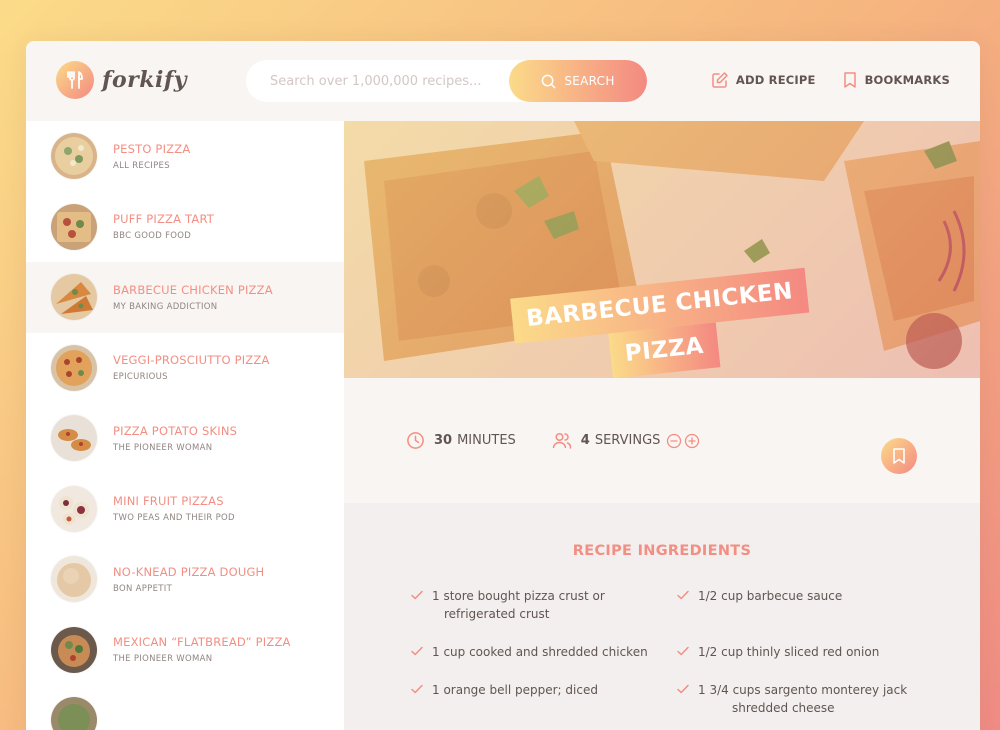 This screenshot has width=1000, height=730. Describe the element at coordinates (168, 501) in the screenshot. I see `result-title: MINI FRUIT PIZZAS` at that location.